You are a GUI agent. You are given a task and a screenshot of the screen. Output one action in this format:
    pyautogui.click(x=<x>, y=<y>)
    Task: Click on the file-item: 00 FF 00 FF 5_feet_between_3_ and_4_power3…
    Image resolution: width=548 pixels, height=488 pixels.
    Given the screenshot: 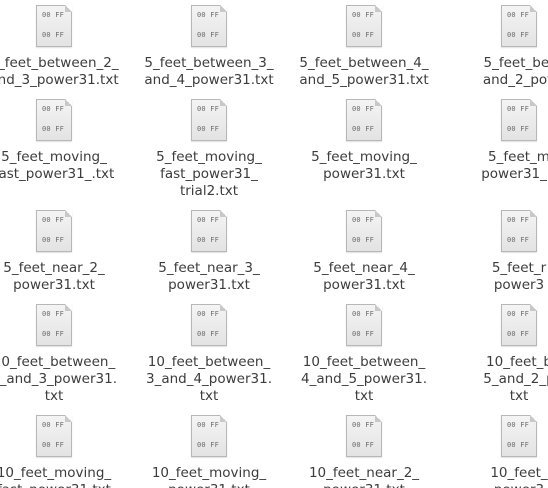 What is the action you would take?
    pyautogui.click(x=209, y=47)
    